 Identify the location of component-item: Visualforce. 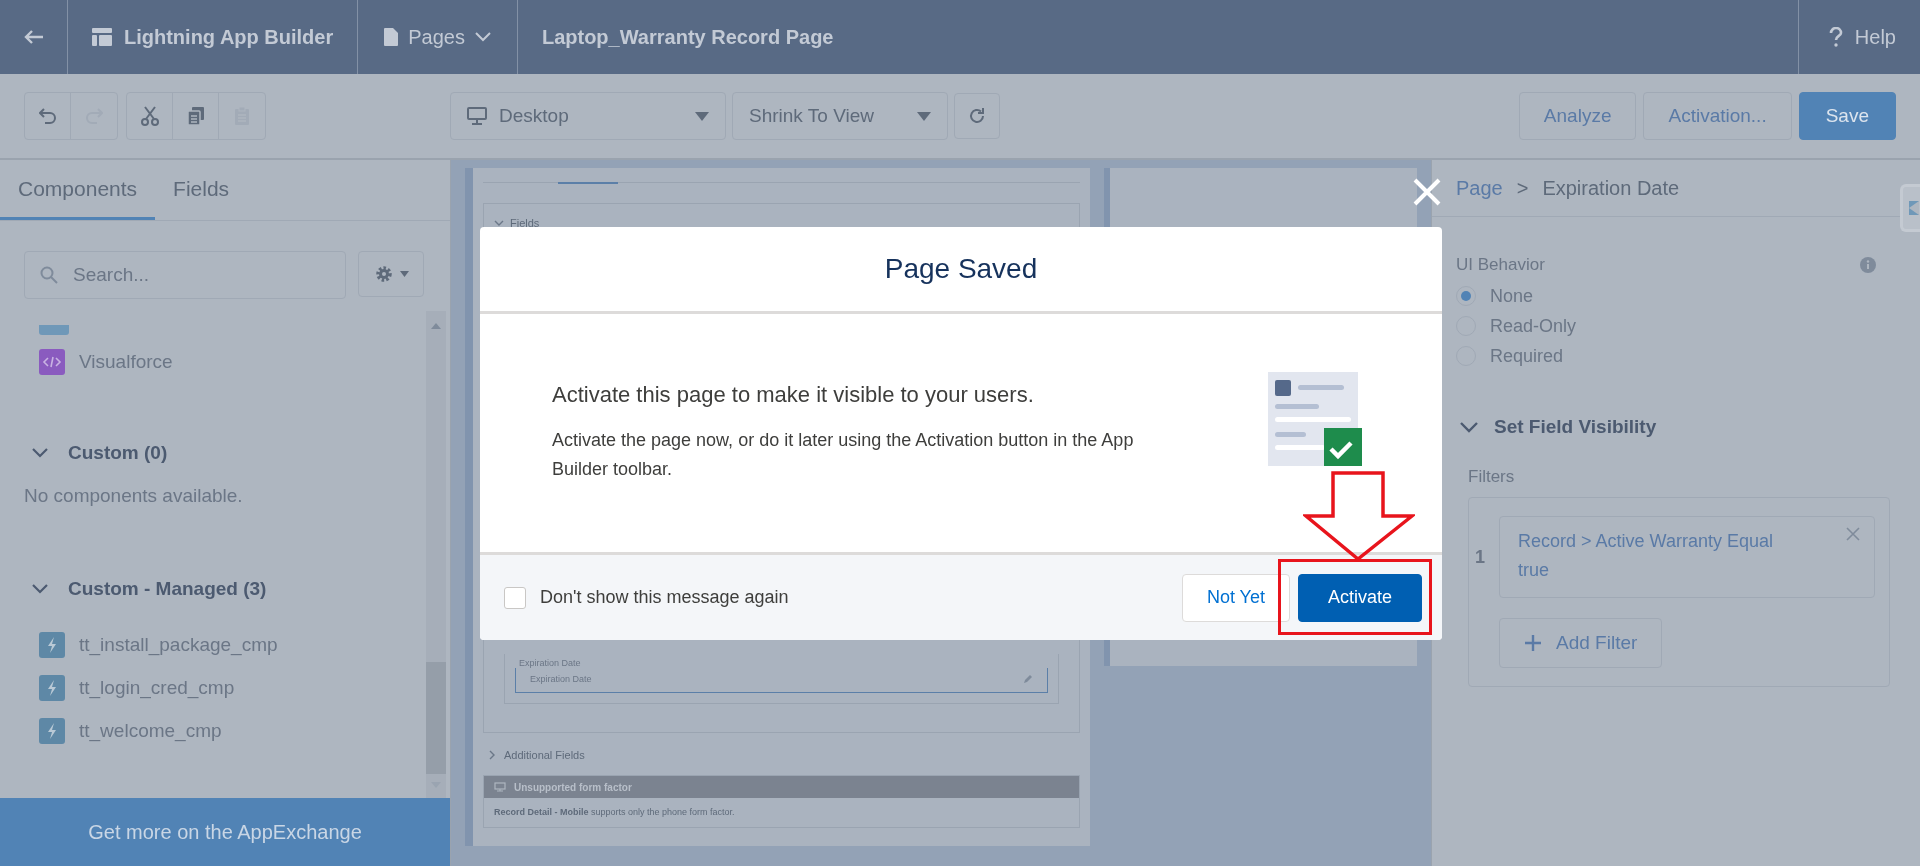
(225, 362).